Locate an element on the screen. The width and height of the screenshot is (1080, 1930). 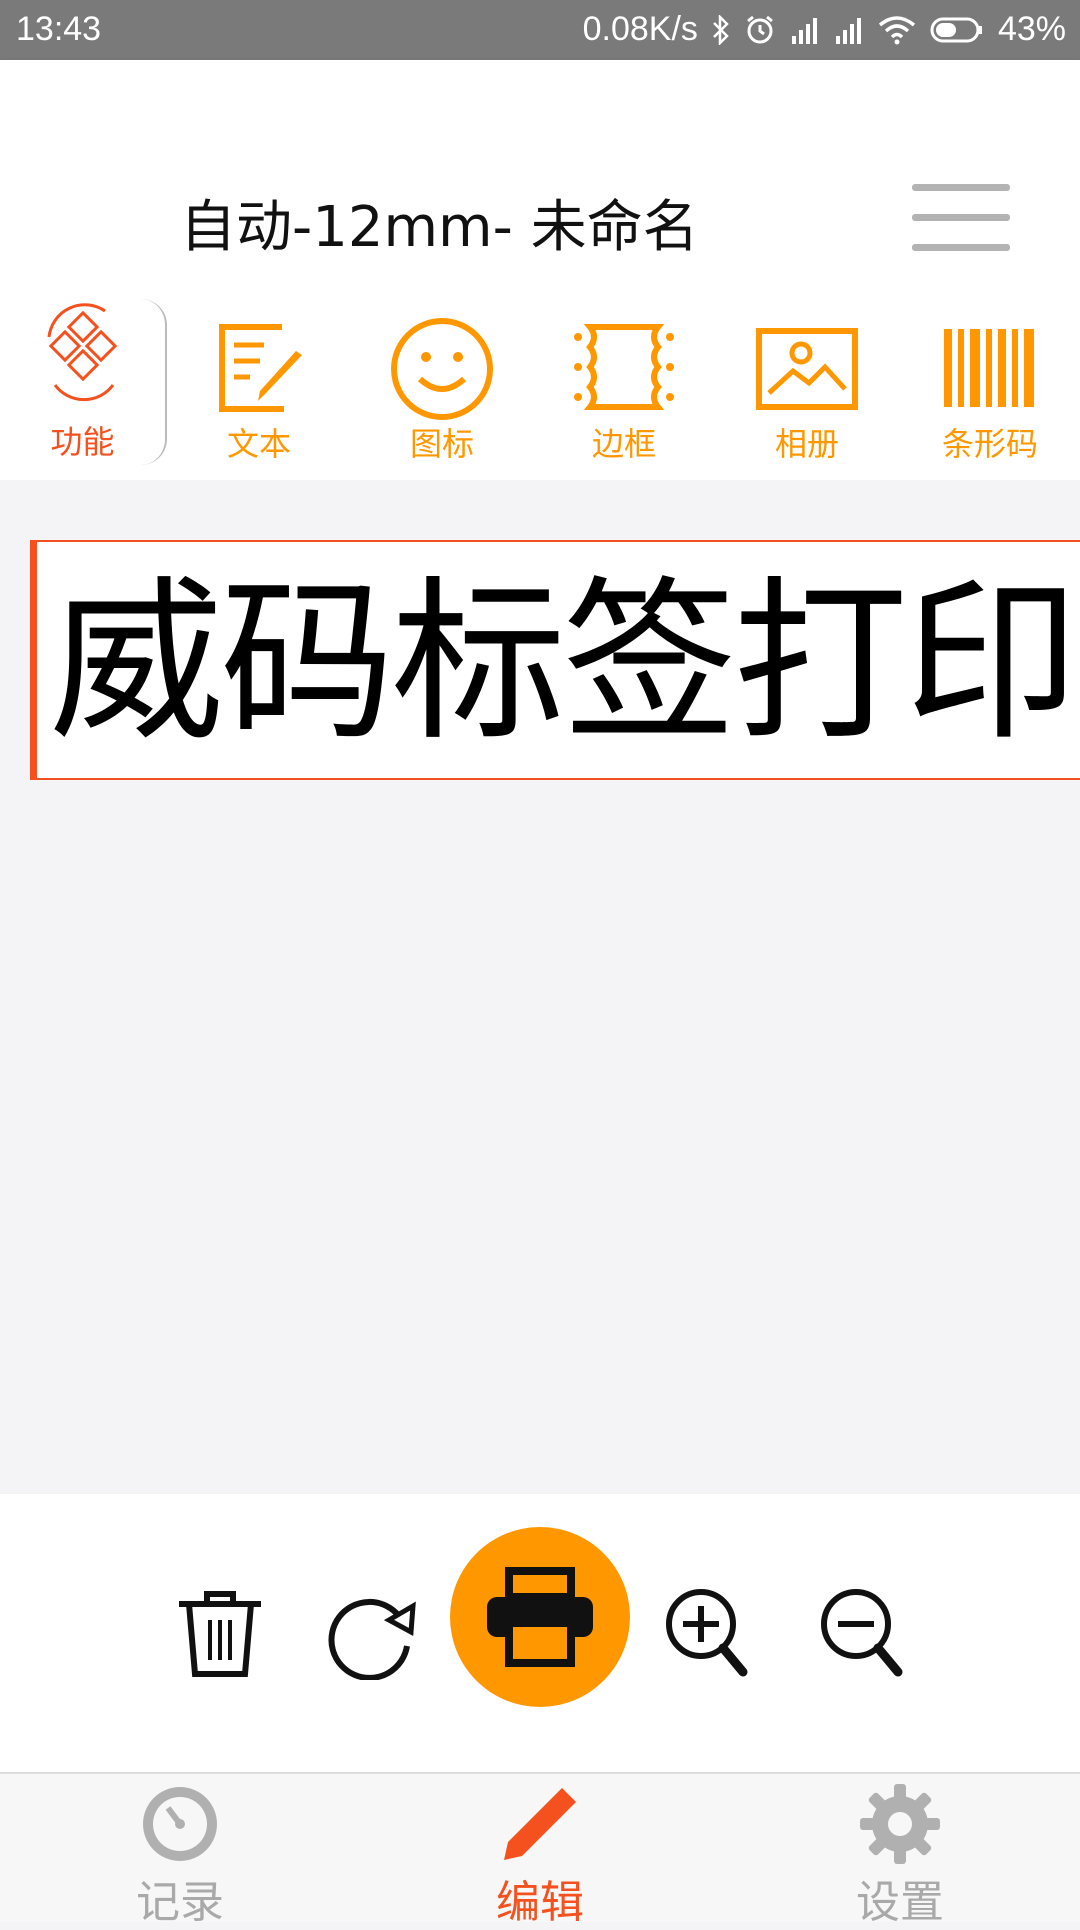
menu-button is located at coordinates (961, 219).